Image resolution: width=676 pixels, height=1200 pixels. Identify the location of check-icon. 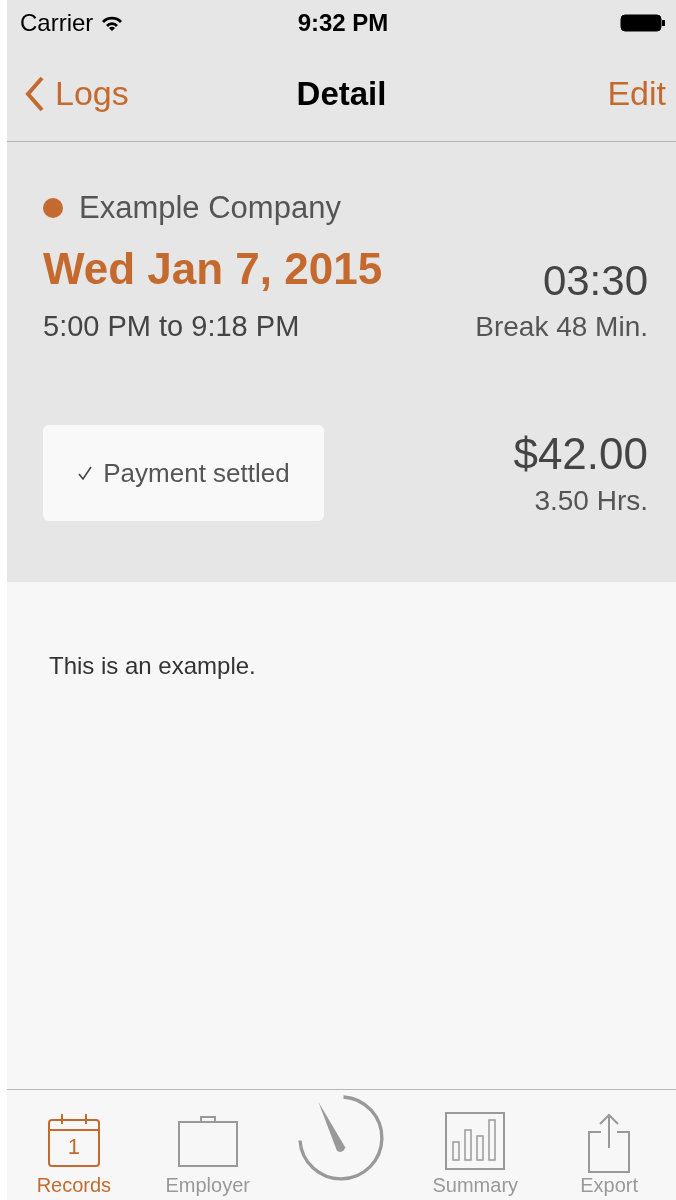
(85, 473).